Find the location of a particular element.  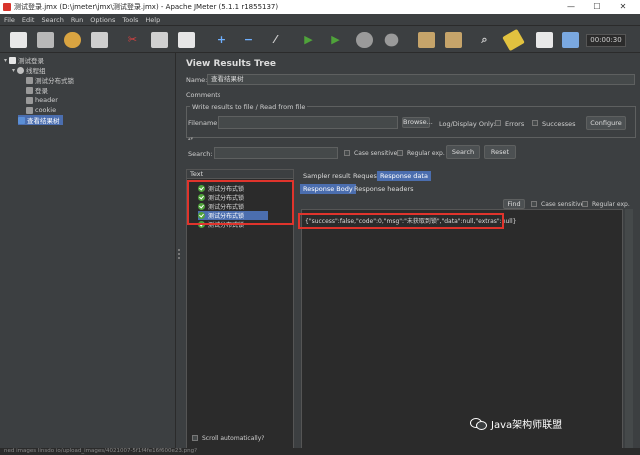

clear-all-icon is located at coordinates (453, 40).